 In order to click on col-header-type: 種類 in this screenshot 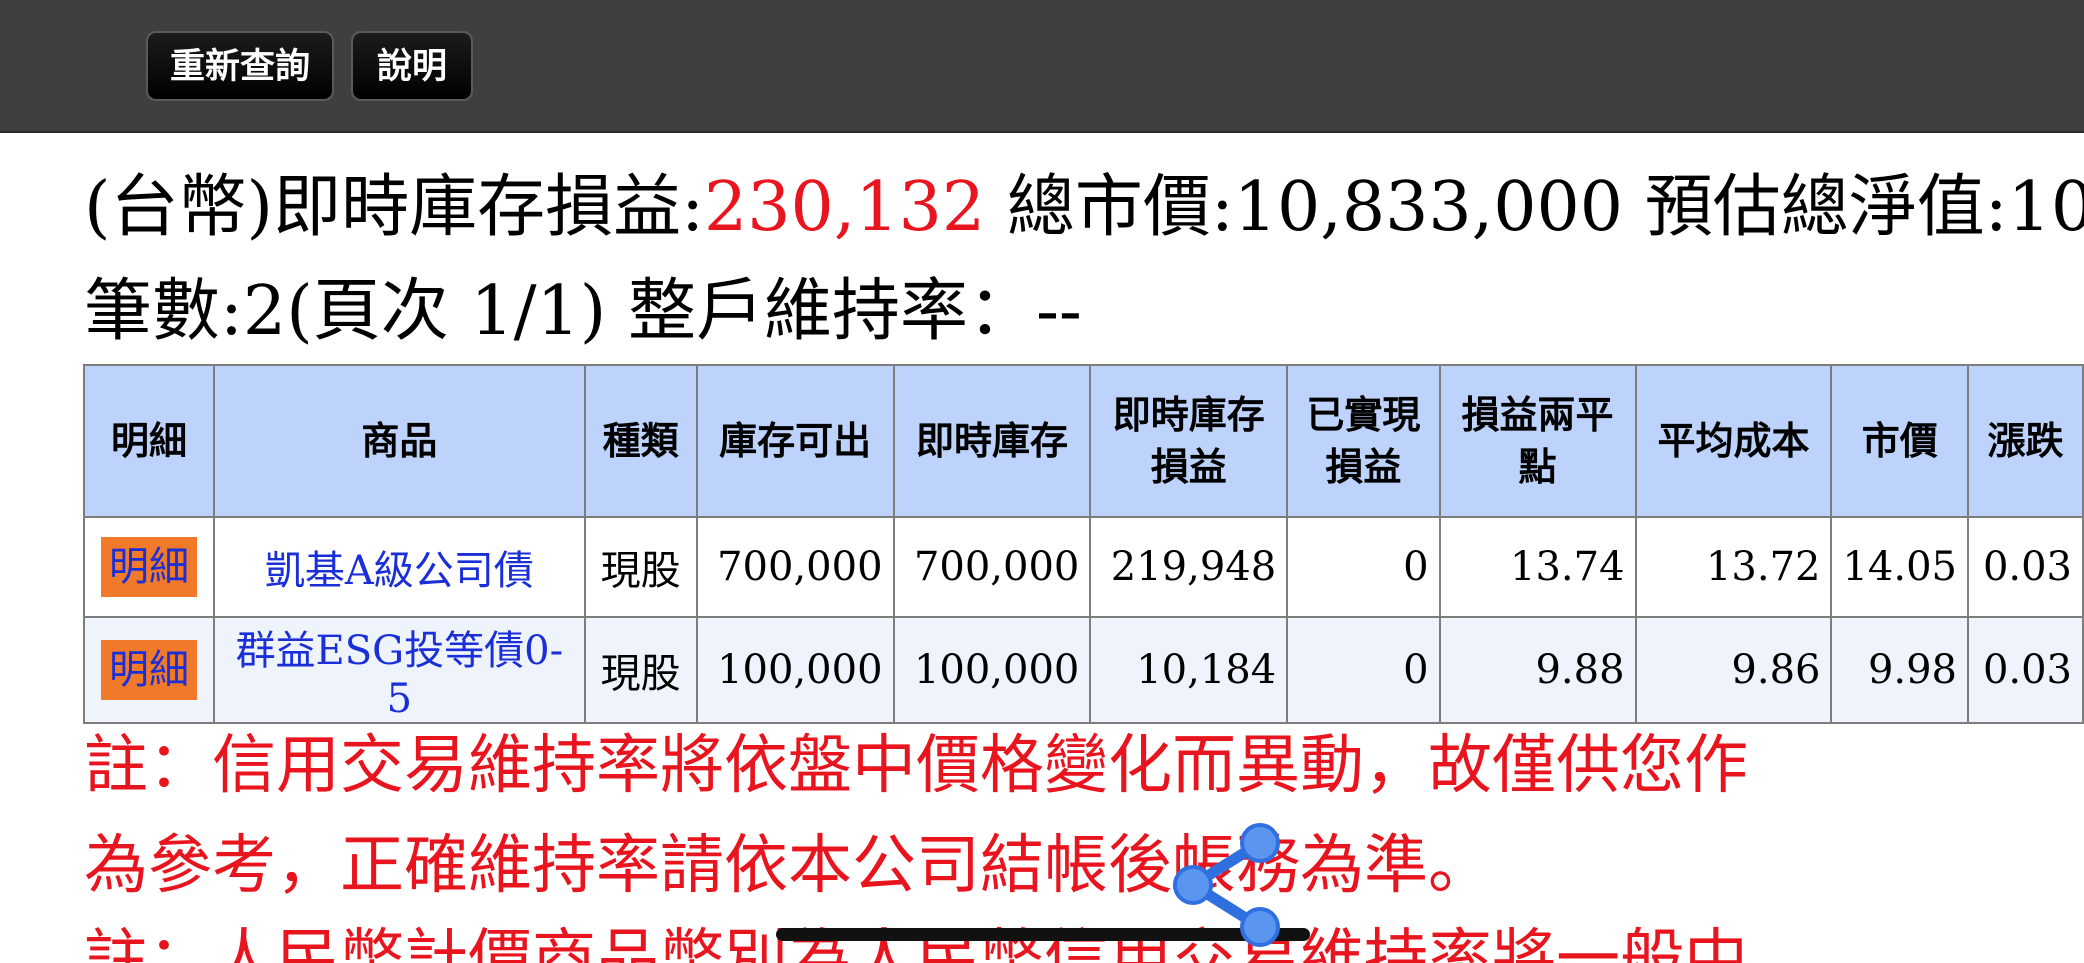, I will do `click(640, 441)`.